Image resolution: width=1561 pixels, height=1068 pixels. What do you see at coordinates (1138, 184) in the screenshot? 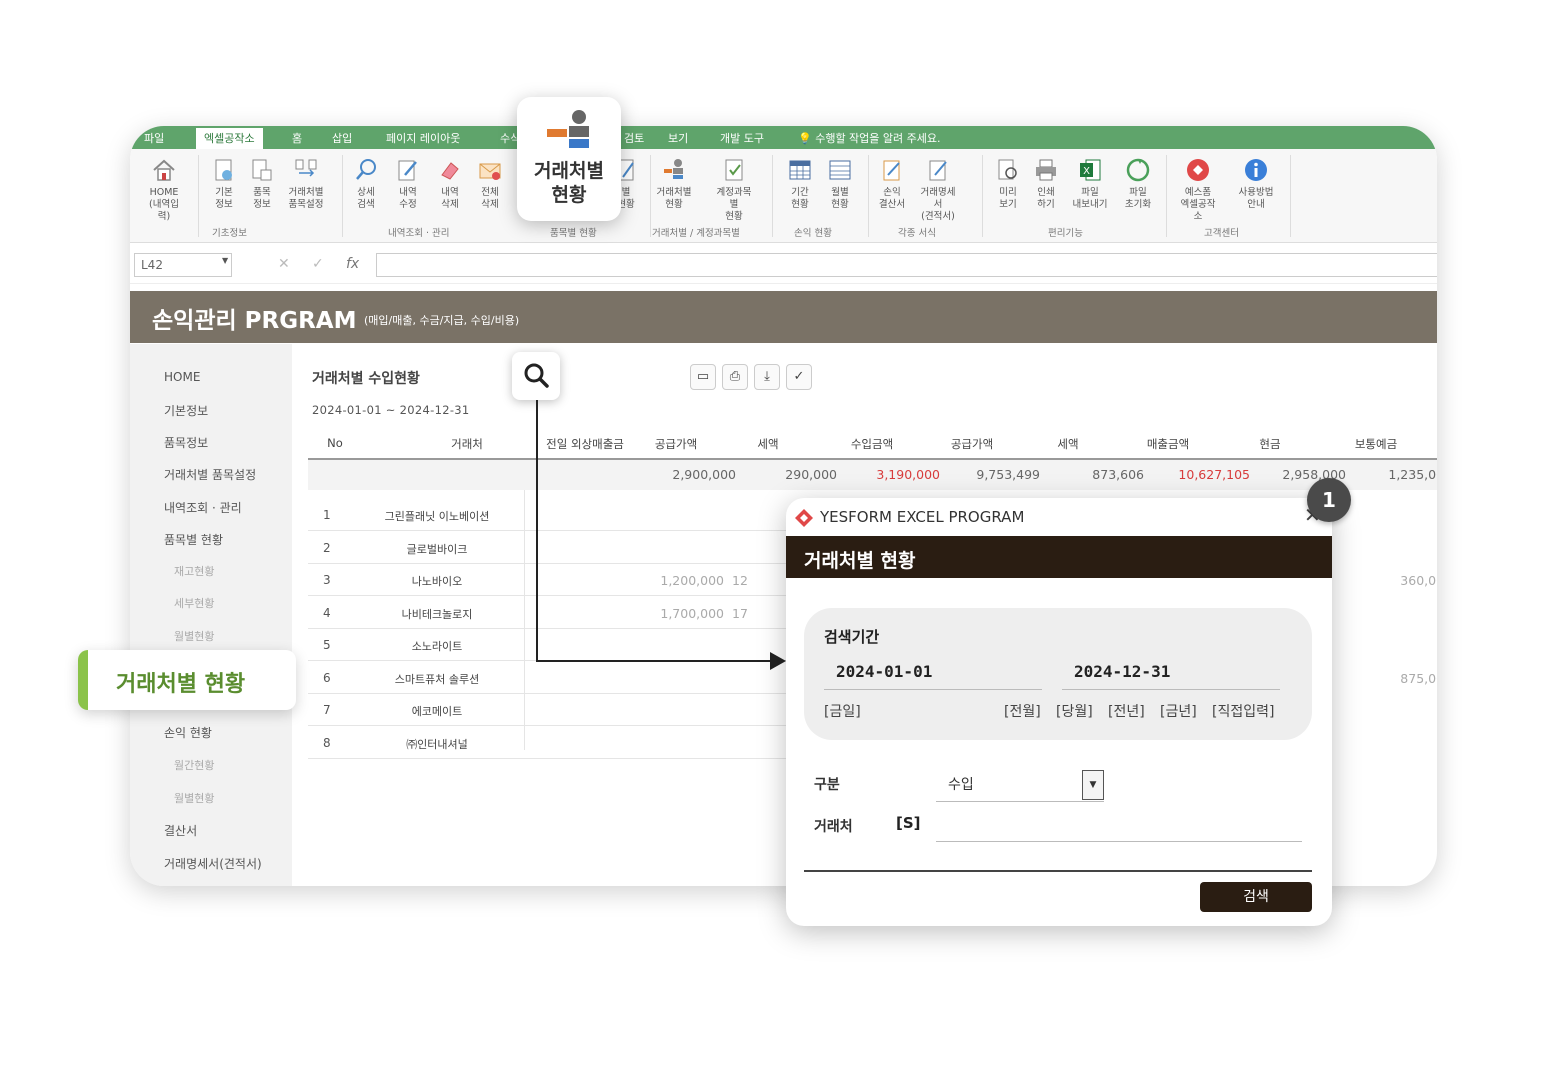
I see `reset-button: 파일 초기화` at bounding box center [1138, 184].